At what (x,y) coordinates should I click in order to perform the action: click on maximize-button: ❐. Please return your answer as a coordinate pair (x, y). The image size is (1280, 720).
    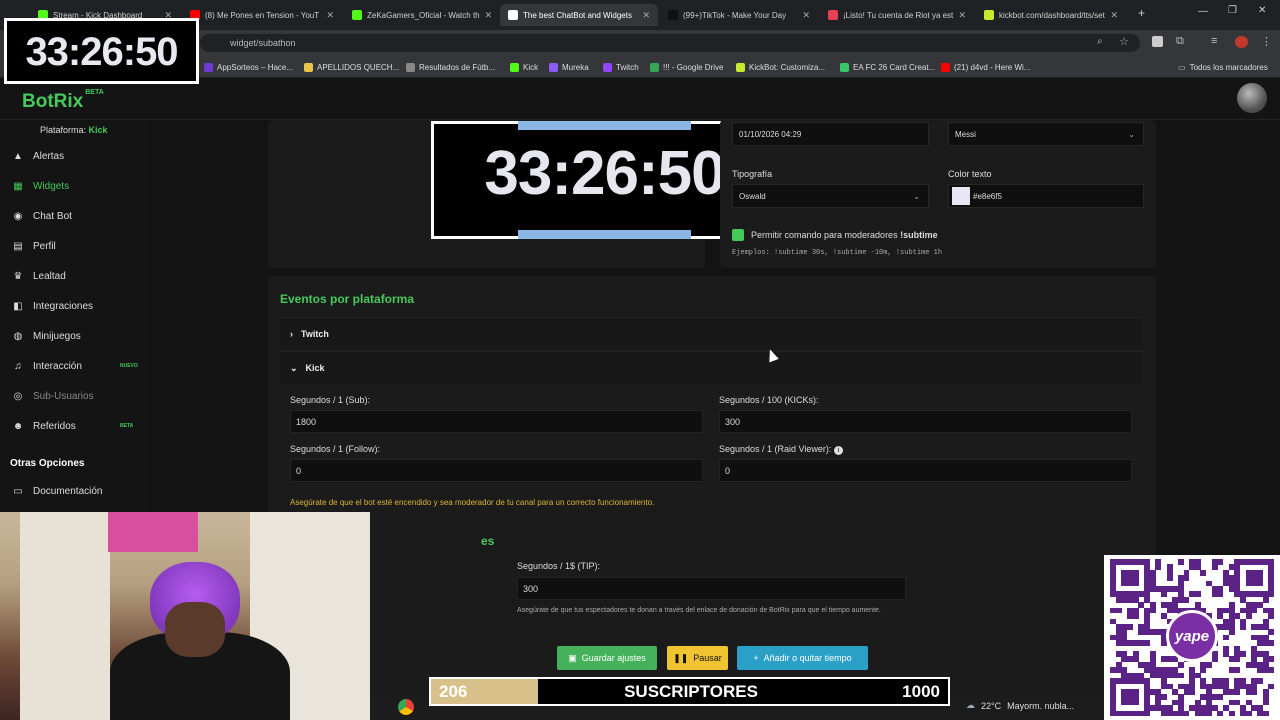
    Looking at the image, I should click on (1232, 10).